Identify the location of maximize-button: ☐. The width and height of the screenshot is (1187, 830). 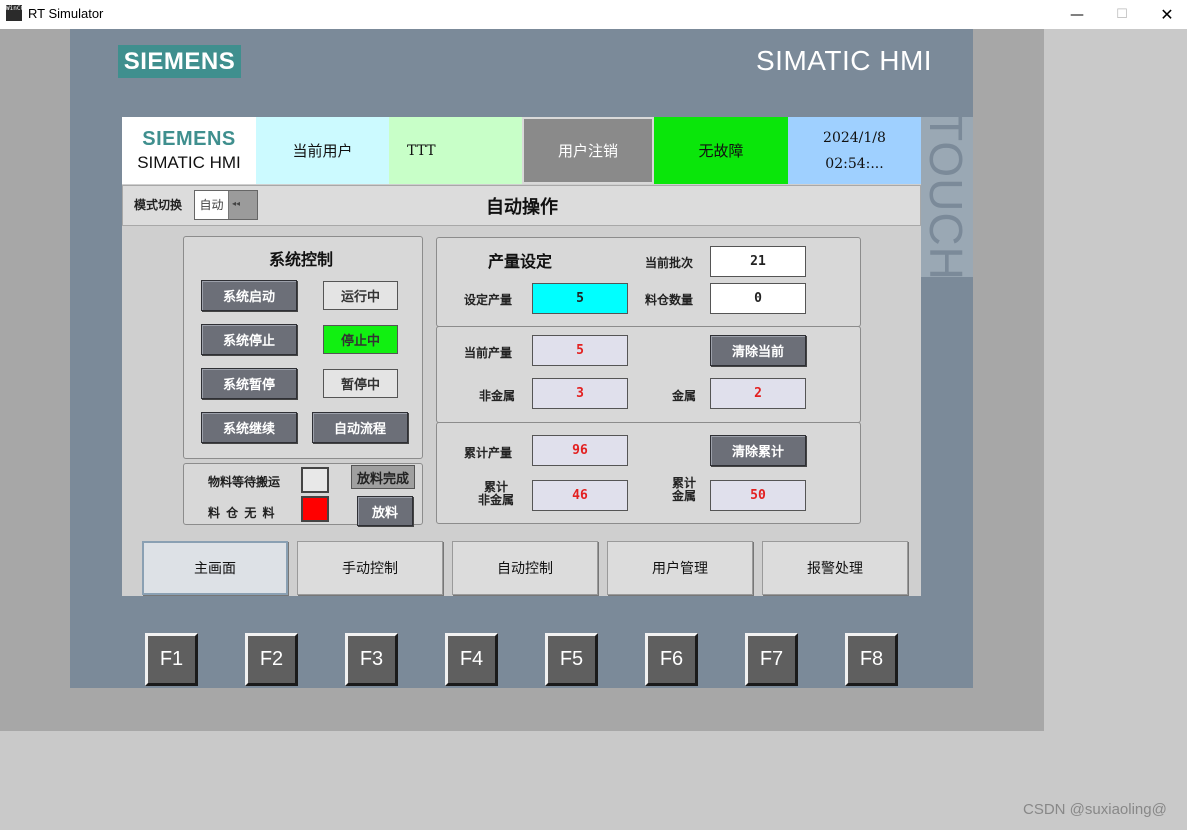
(1122, 14).